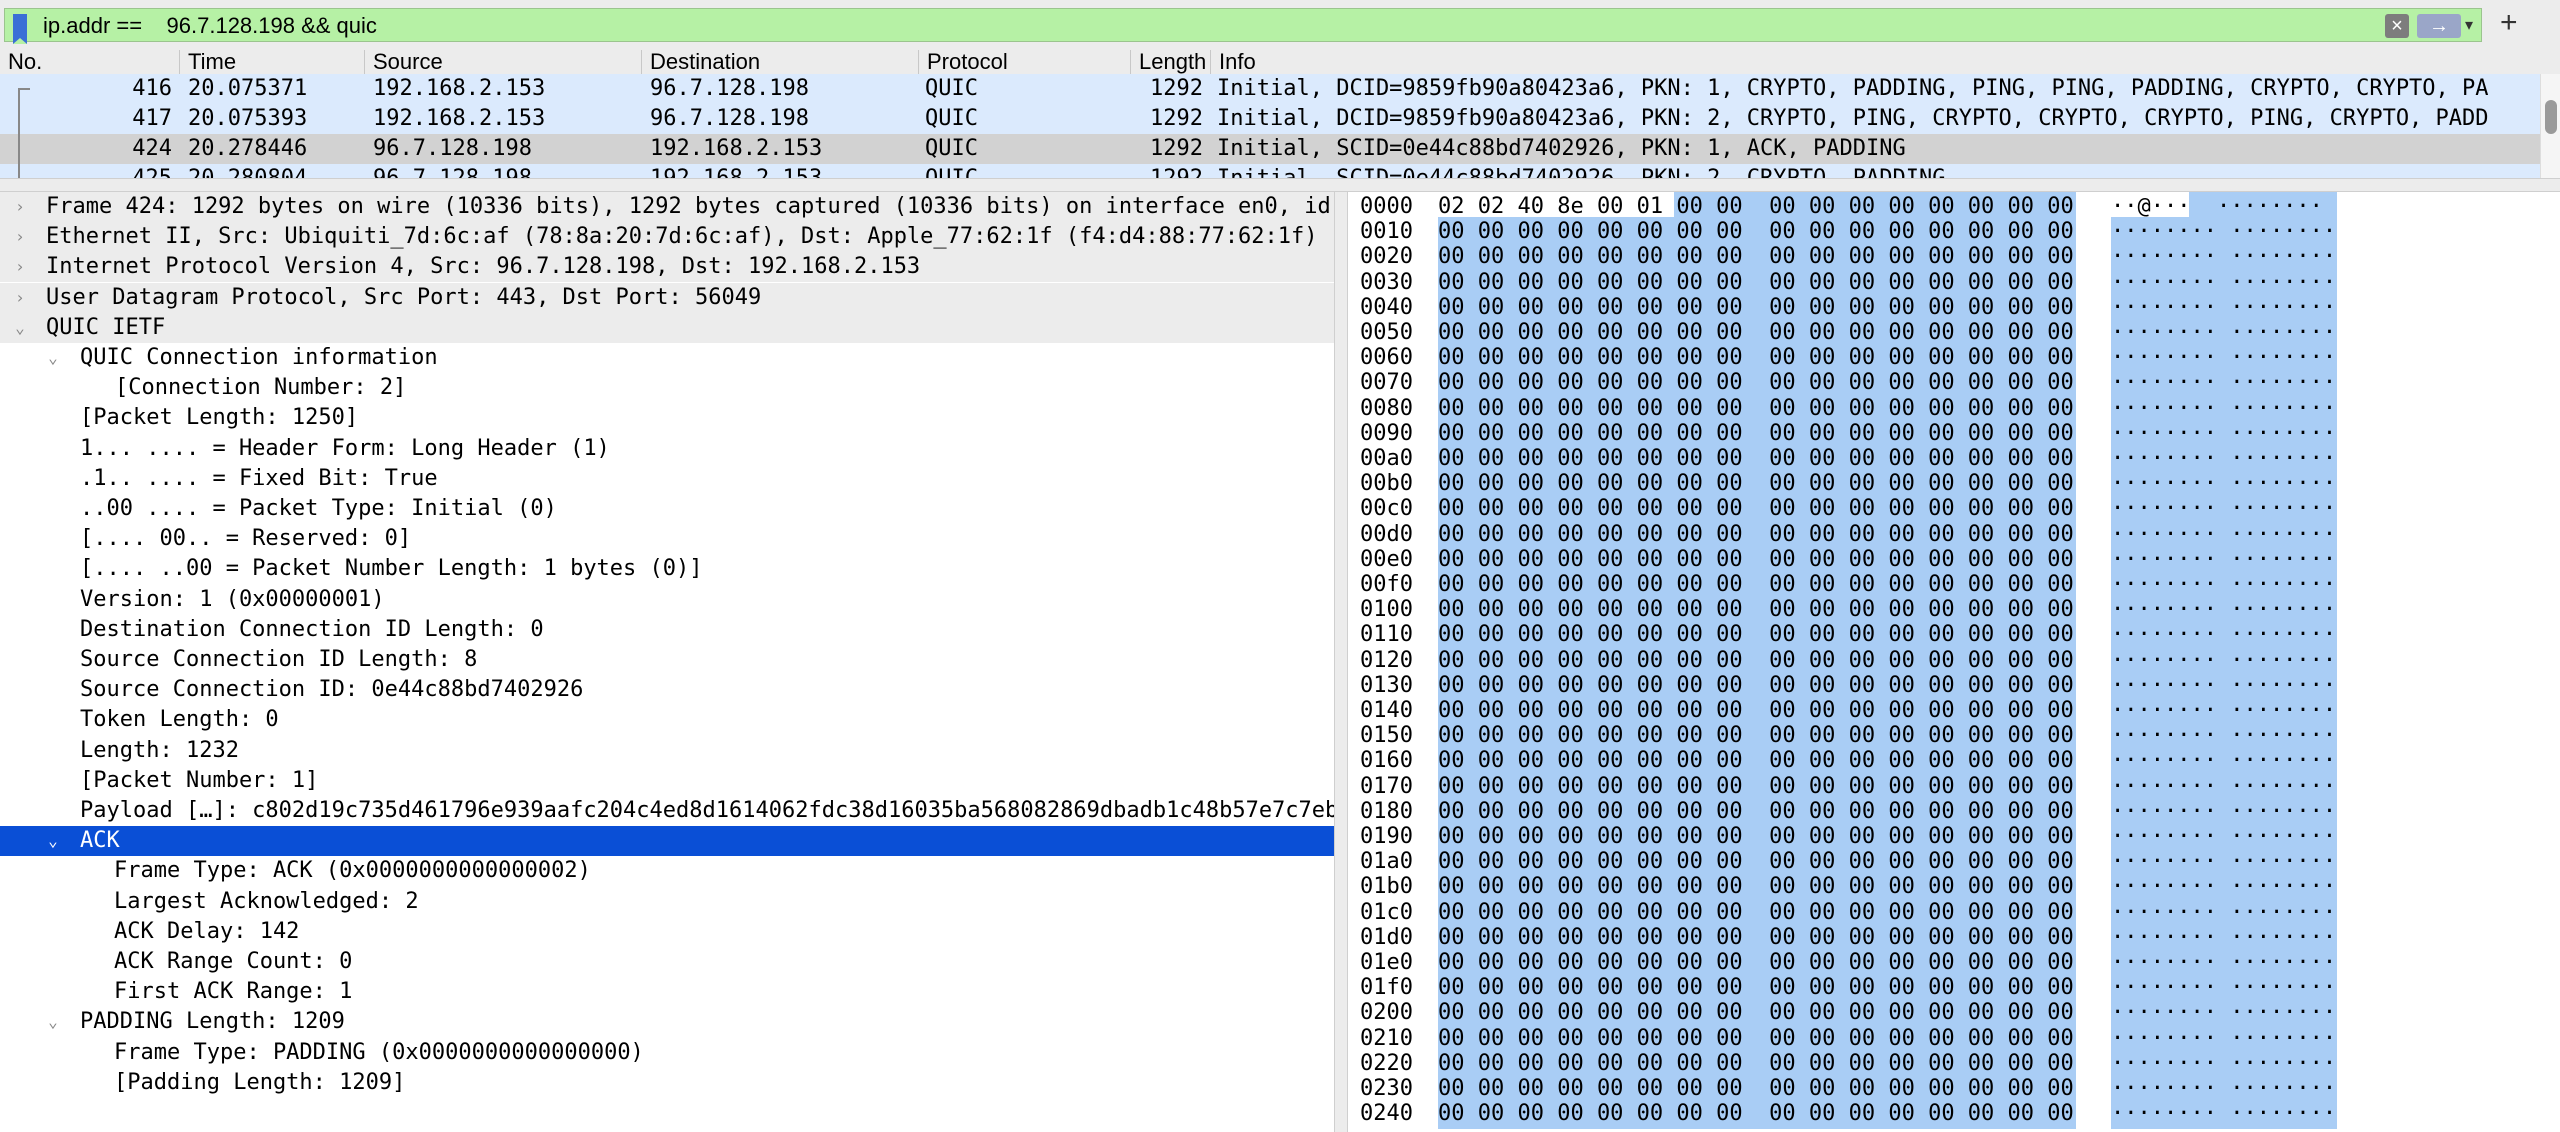 The image size is (2560, 1132). What do you see at coordinates (210, 26) in the screenshot?
I see `filter-expression: ip.addr == 96.7.128.198 && quic` at bounding box center [210, 26].